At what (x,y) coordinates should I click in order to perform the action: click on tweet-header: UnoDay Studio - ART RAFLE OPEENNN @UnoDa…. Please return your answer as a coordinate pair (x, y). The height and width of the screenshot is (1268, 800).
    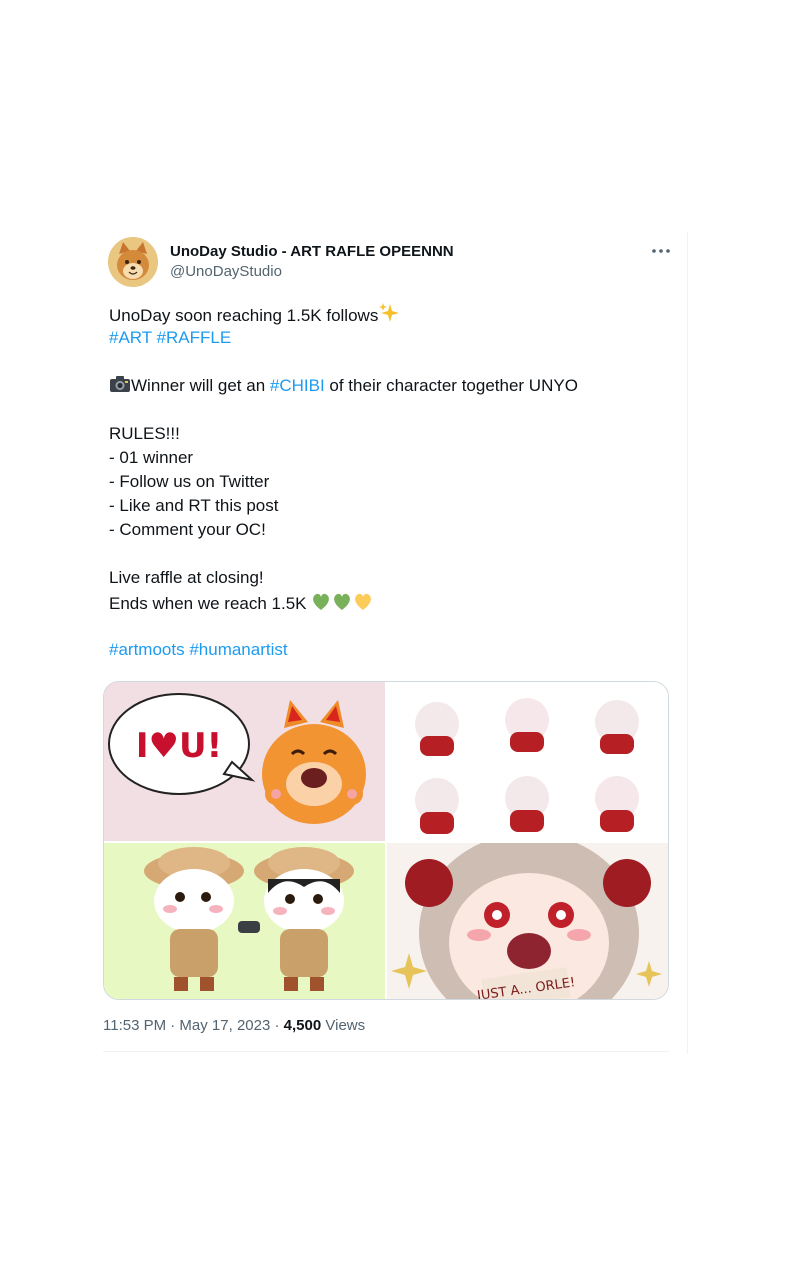
    Looking at the image, I should click on (393, 262).